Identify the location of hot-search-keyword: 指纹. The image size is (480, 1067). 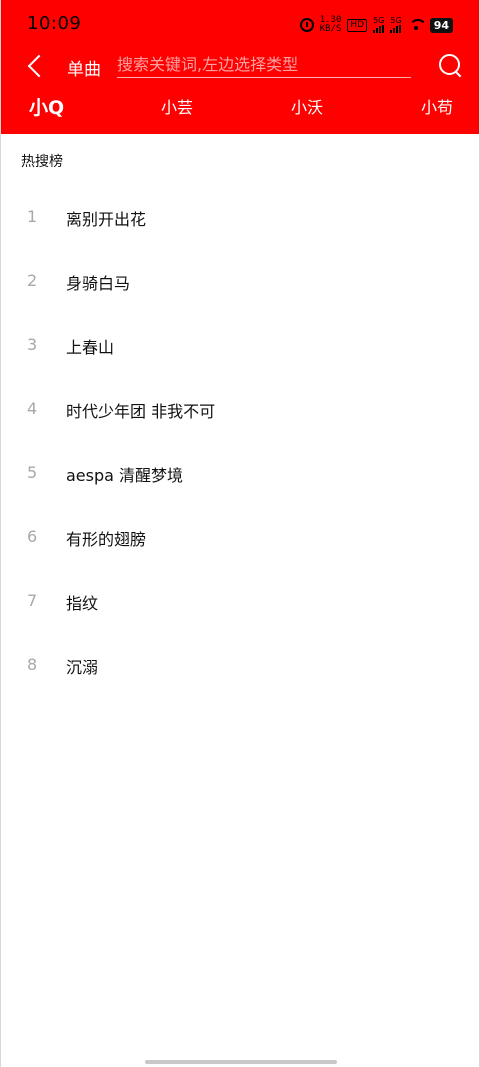
(82, 603).